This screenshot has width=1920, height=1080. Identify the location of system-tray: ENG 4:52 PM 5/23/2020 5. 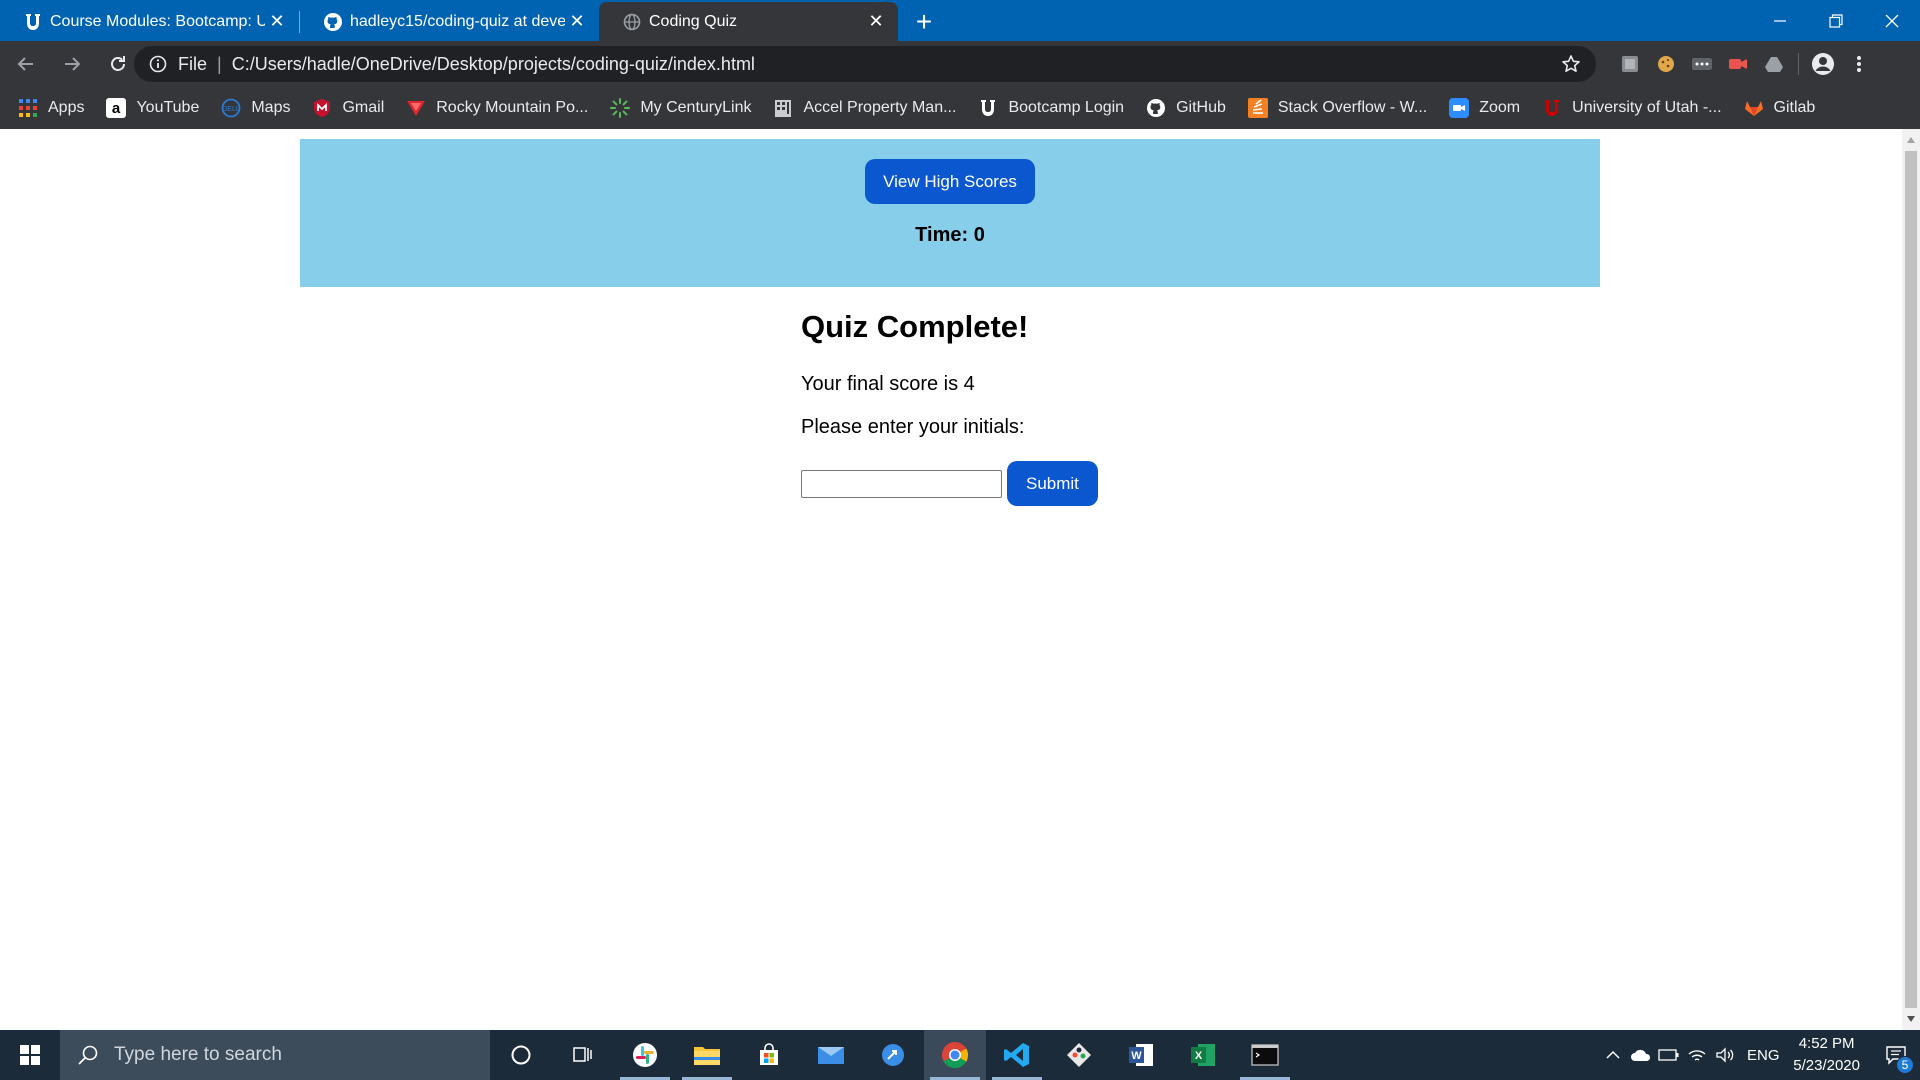
(1759, 1055).